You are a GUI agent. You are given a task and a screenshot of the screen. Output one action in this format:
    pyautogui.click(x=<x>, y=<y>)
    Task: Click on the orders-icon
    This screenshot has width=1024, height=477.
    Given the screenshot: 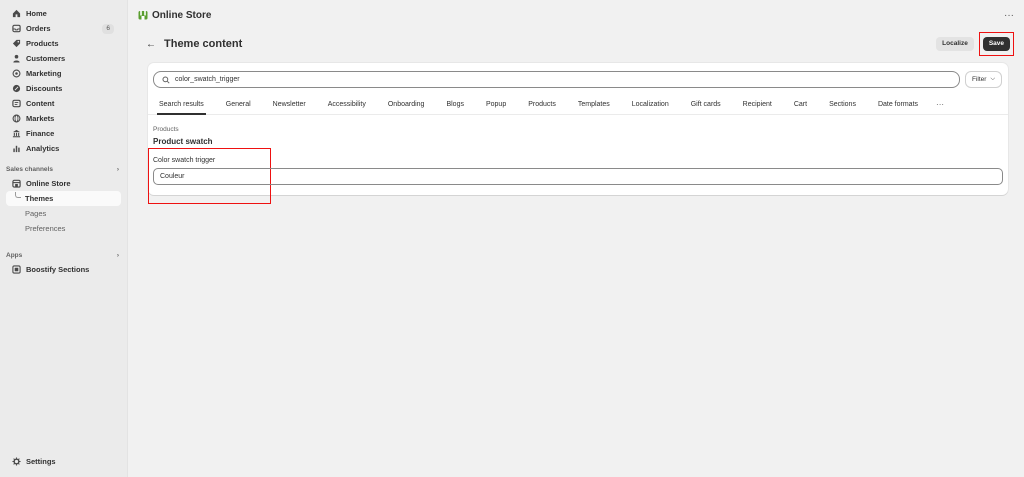 What is the action you would take?
    pyautogui.click(x=16, y=29)
    